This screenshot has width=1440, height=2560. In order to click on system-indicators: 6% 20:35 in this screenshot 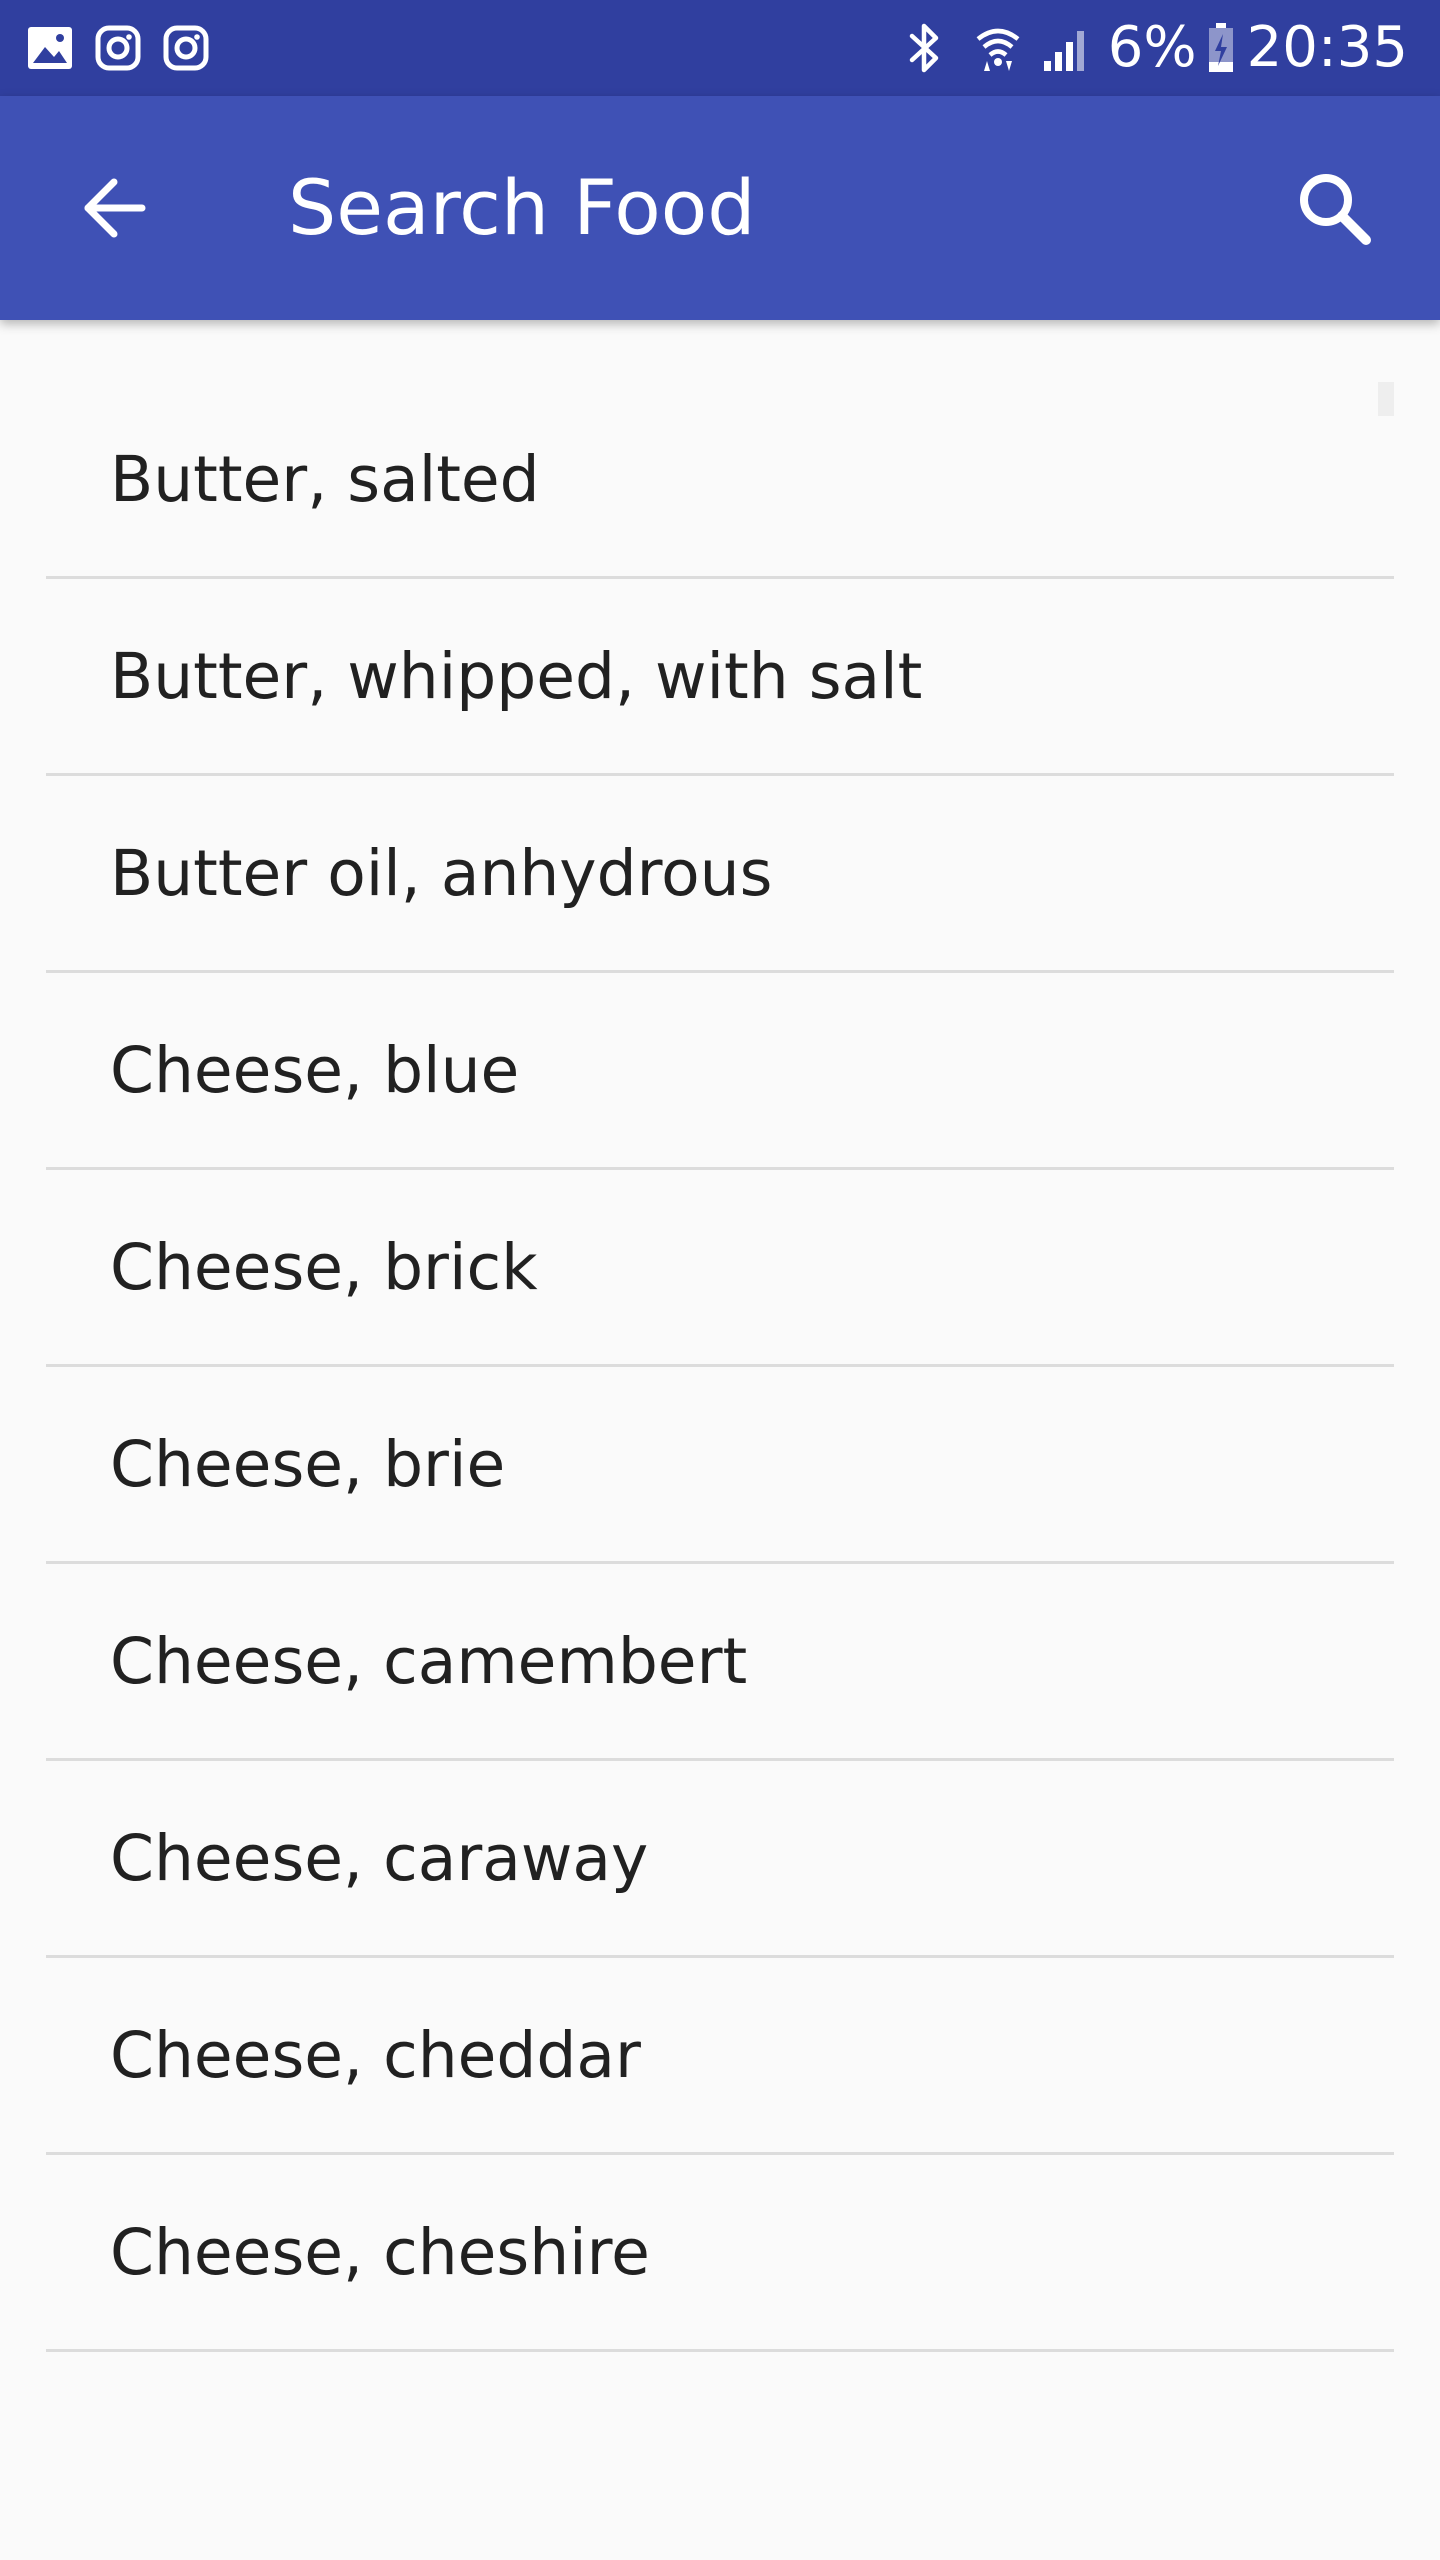, I will do `click(1157, 48)`.